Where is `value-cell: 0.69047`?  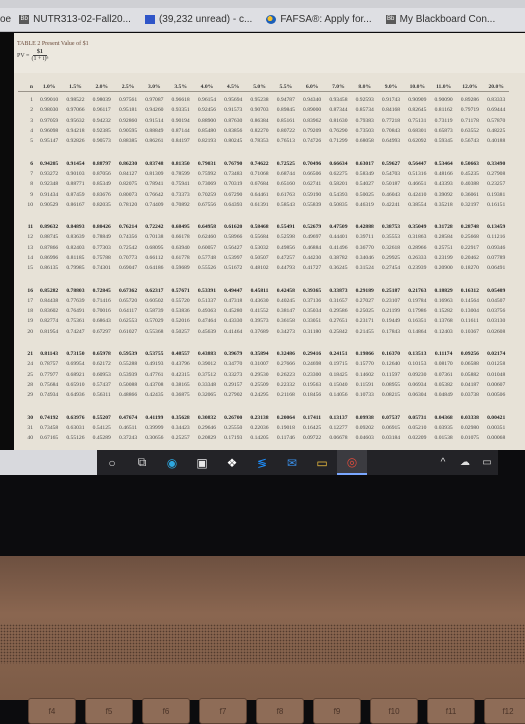 value-cell: 0.69047 is located at coordinates (128, 268).